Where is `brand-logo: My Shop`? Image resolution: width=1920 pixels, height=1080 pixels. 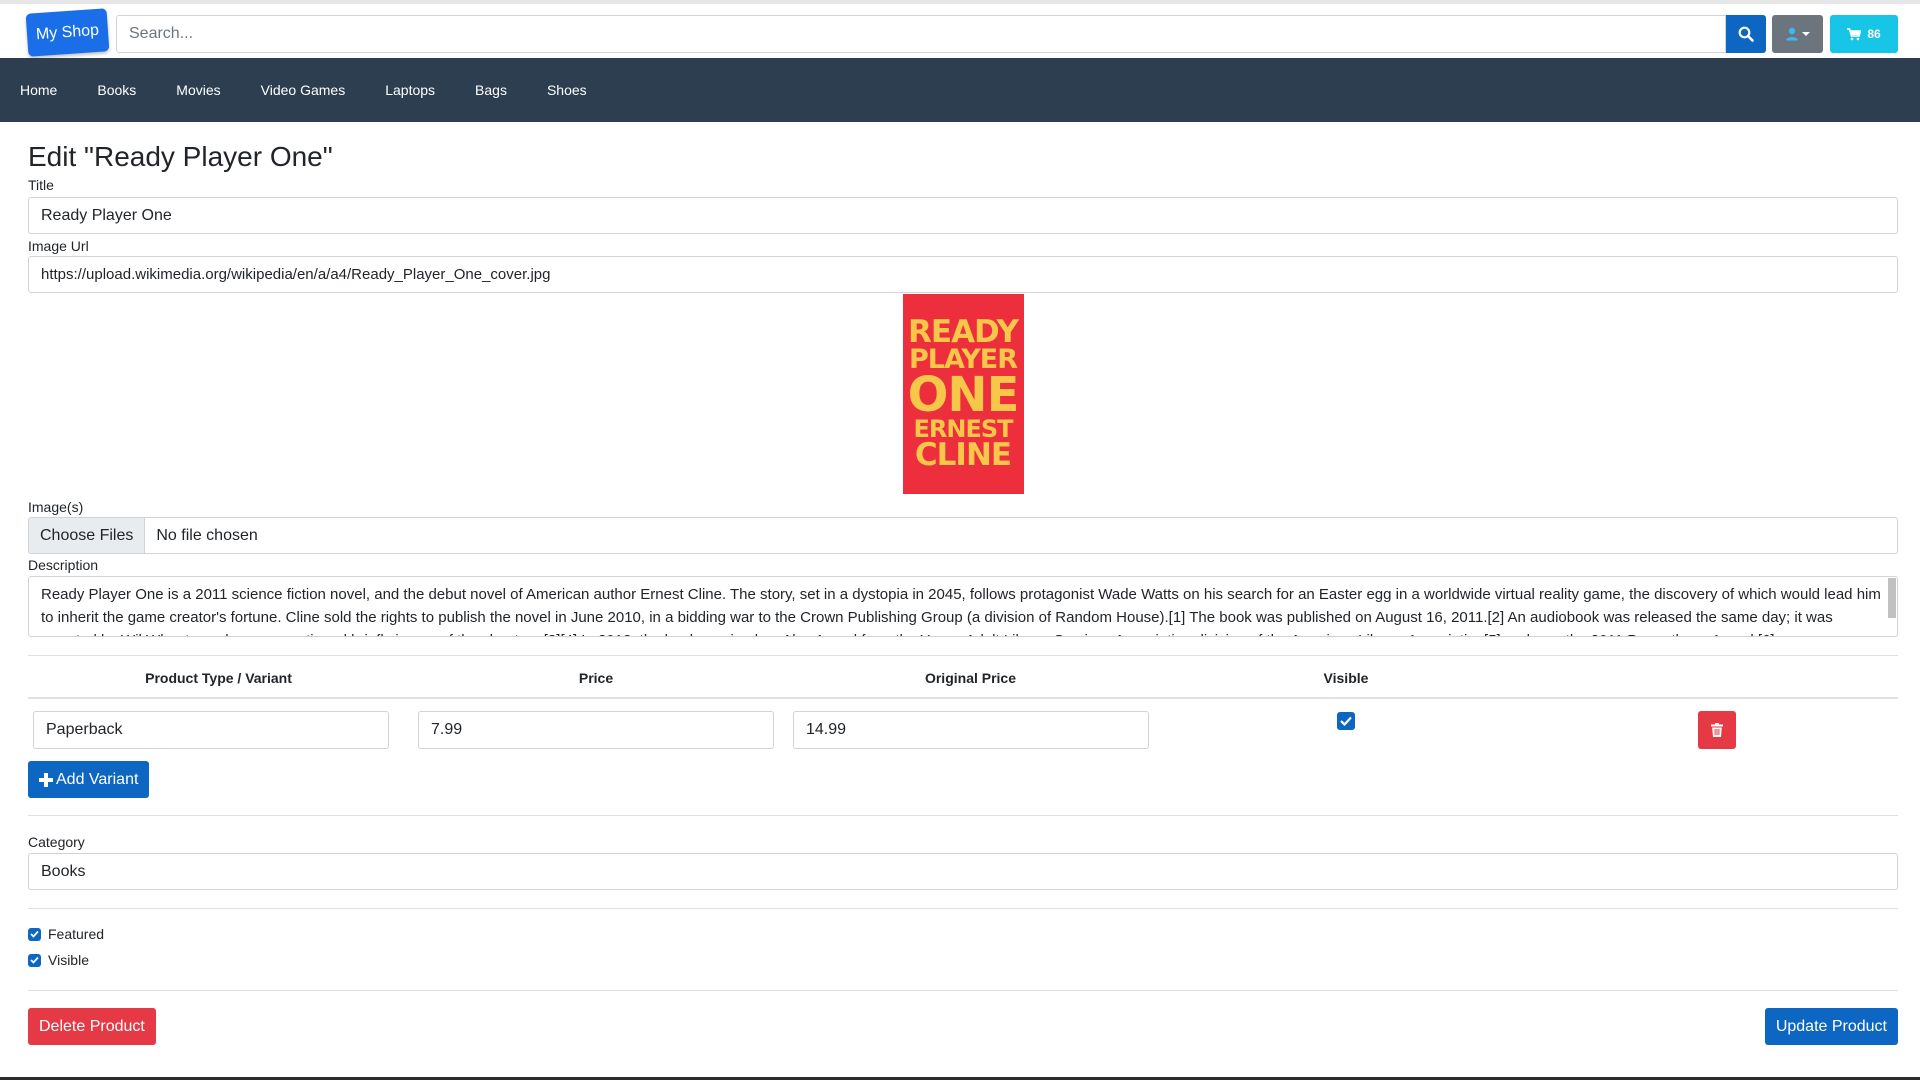
brand-logo: My Shop is located at coordinates (67, 32).